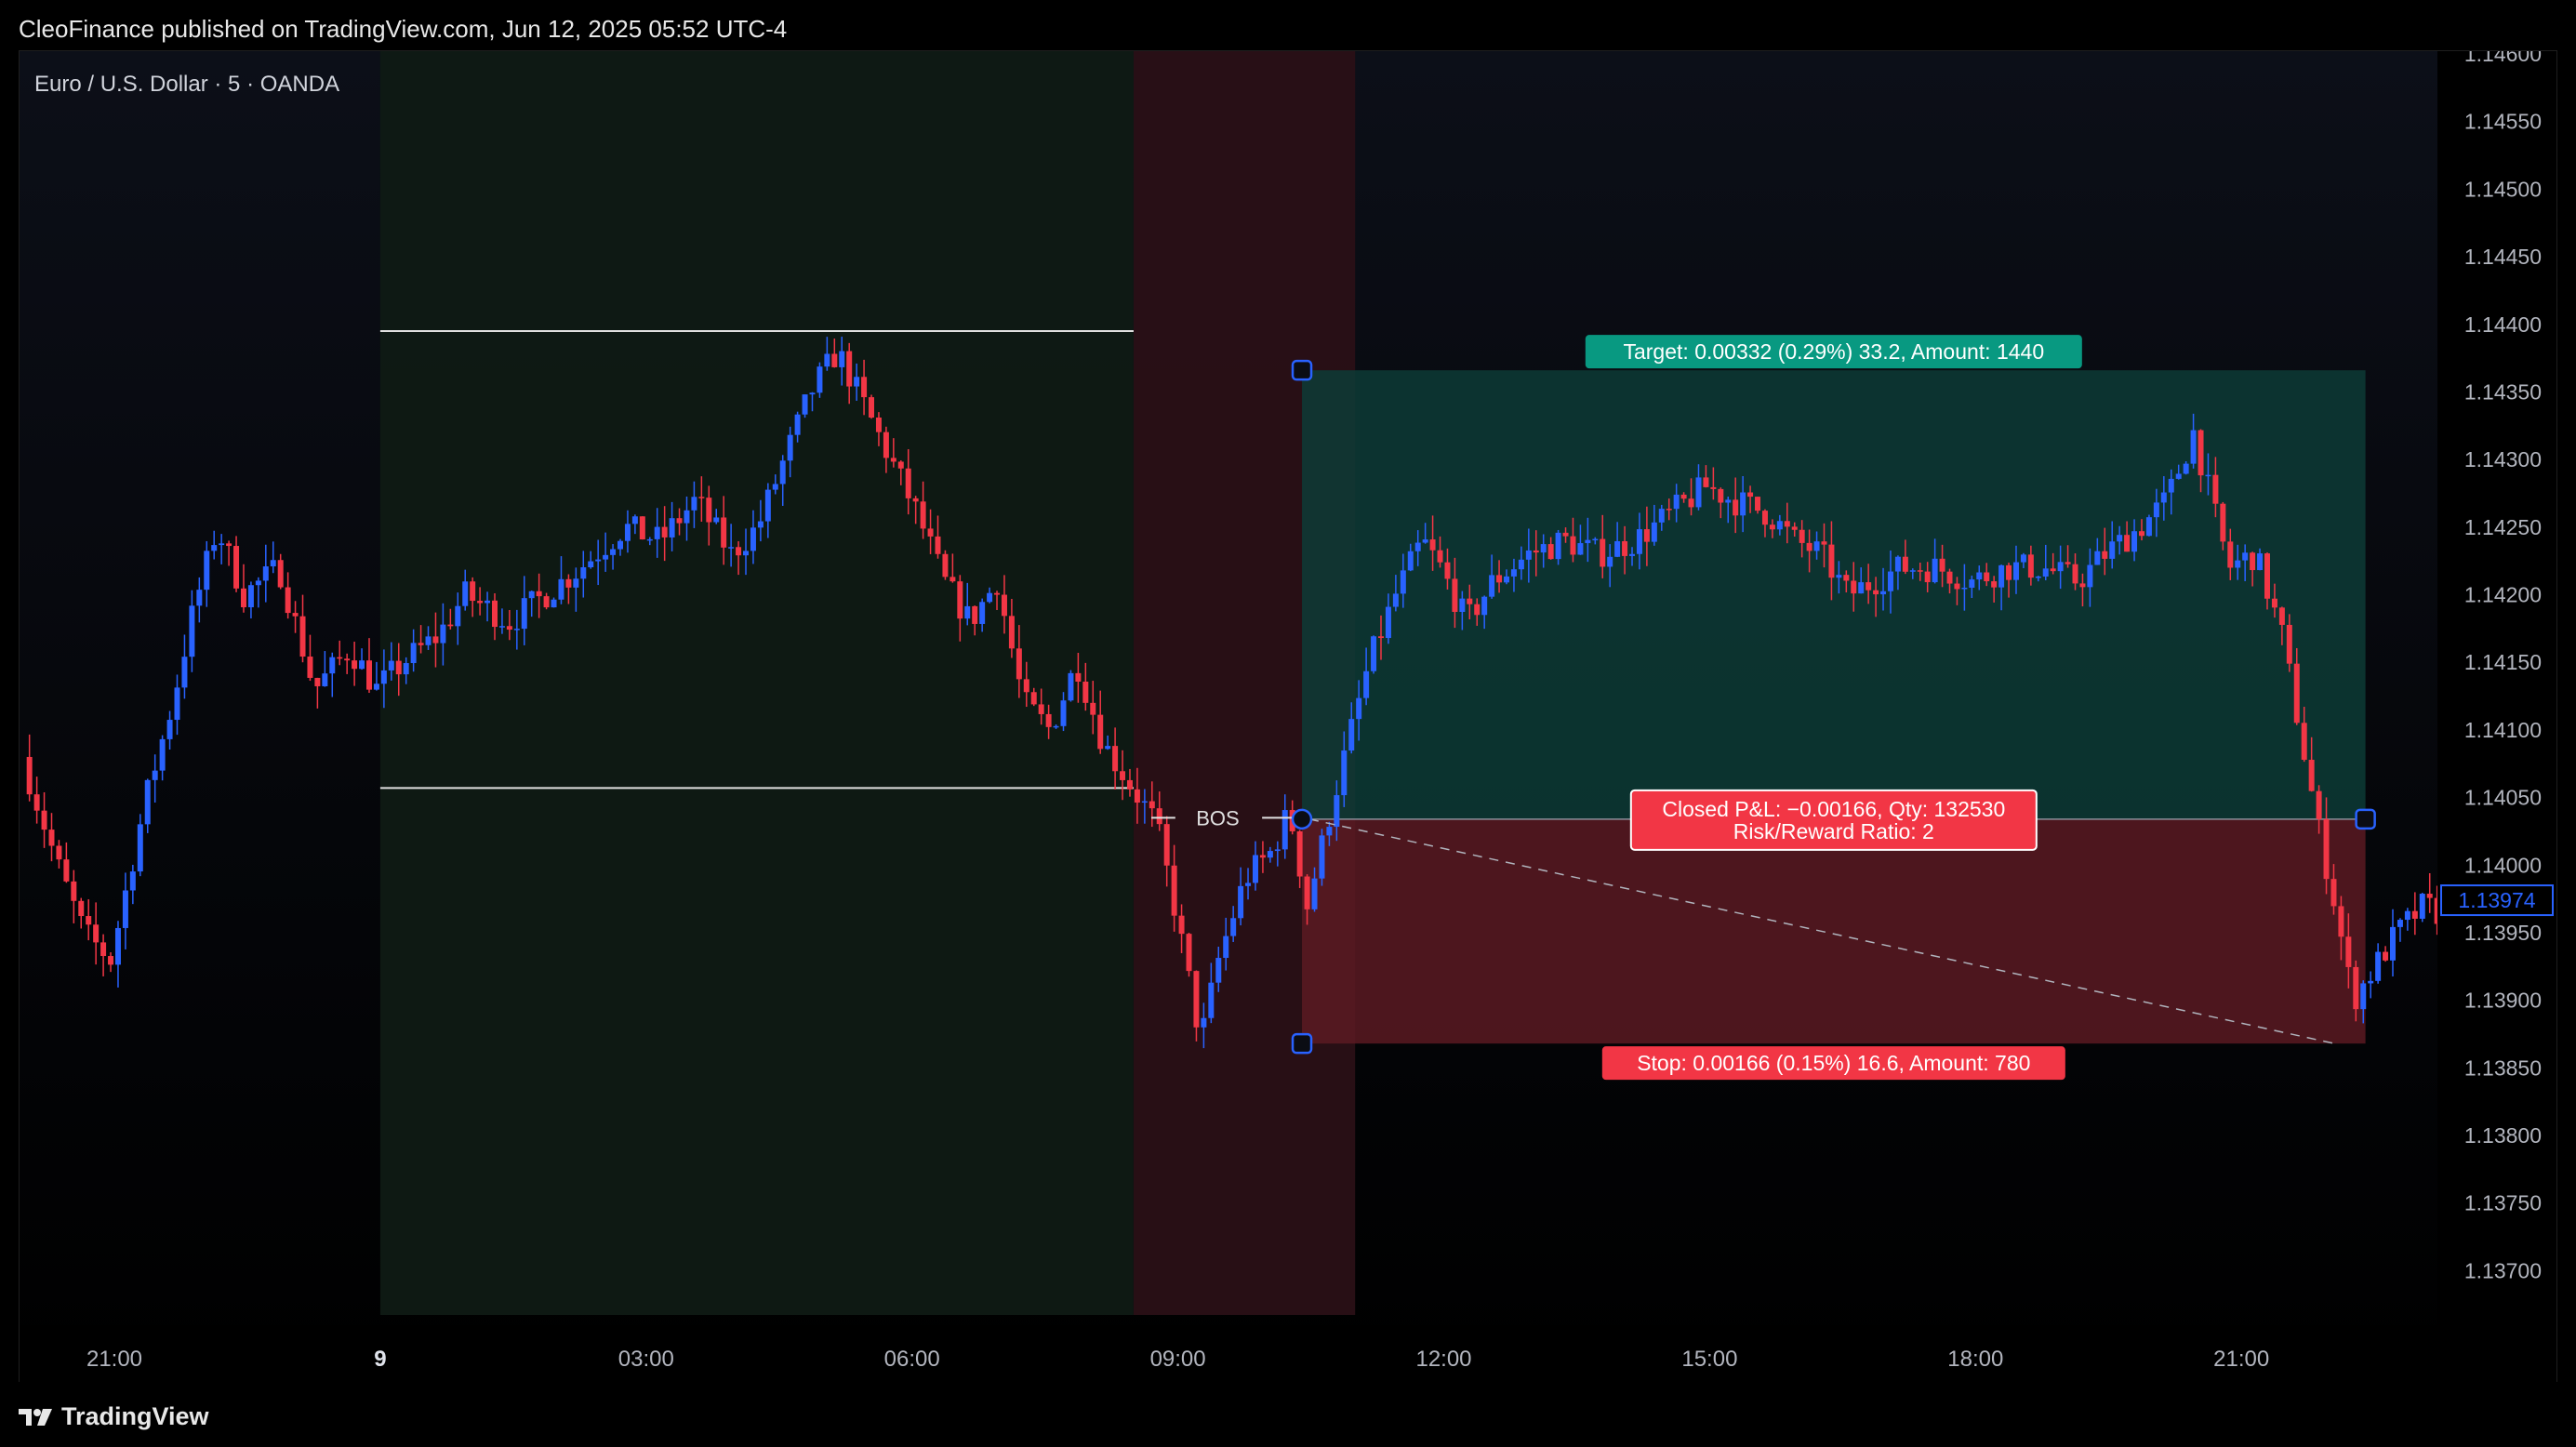  Describe the element at coordinates (2503, 58) in the screenshot. I see `price-tick: 1.14600` at that location.